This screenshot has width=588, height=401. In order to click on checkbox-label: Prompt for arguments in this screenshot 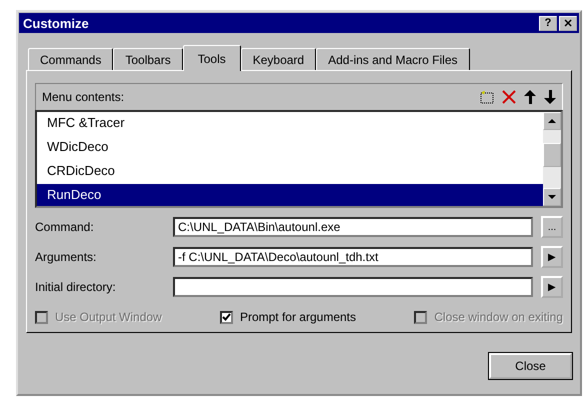, I will do `click(298, 317)`.